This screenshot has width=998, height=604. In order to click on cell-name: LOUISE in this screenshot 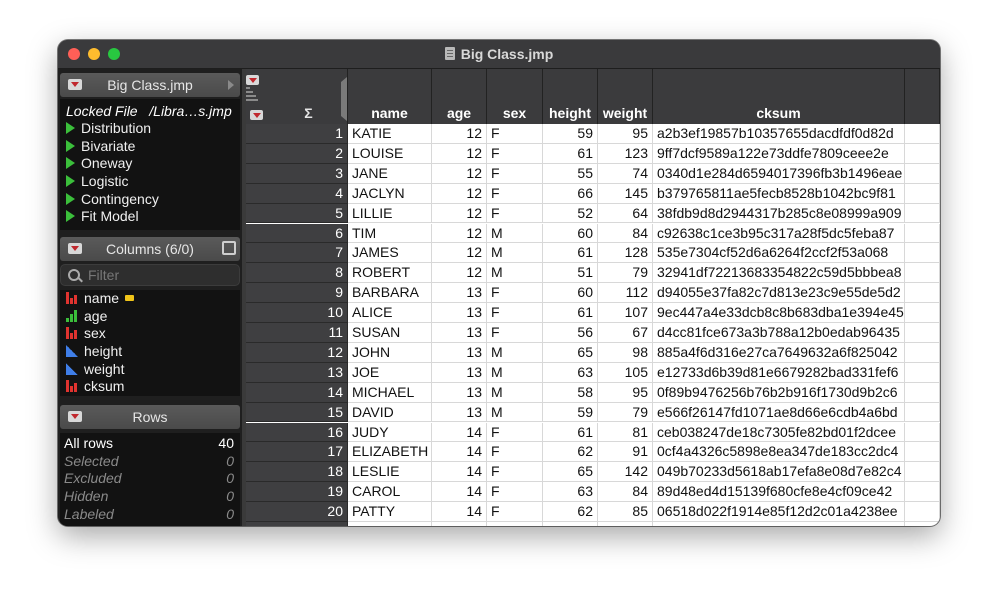, I will do `click(390, 153)`.